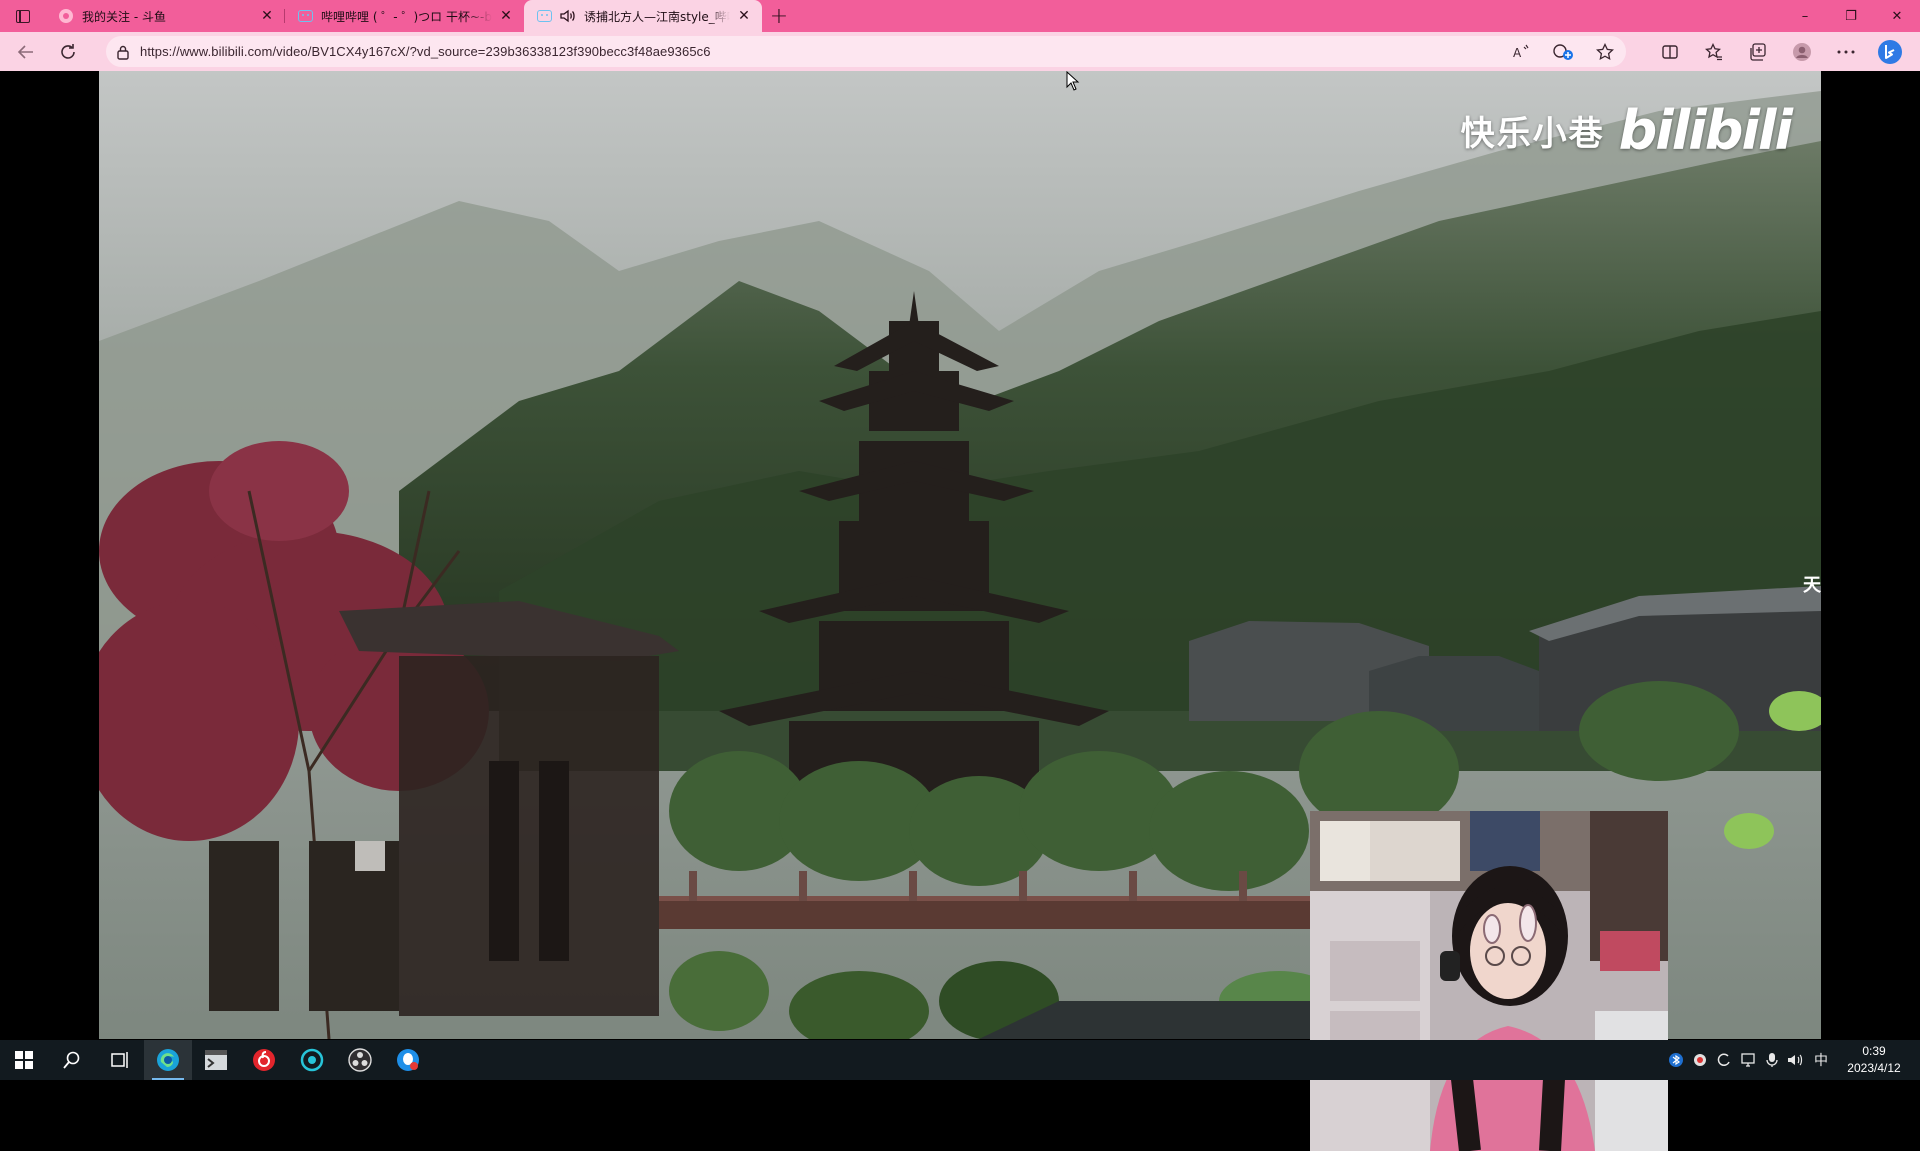 The height and width of the screenshot is (1151, 1920). I want to click on lock-icon, so click(123, 52).